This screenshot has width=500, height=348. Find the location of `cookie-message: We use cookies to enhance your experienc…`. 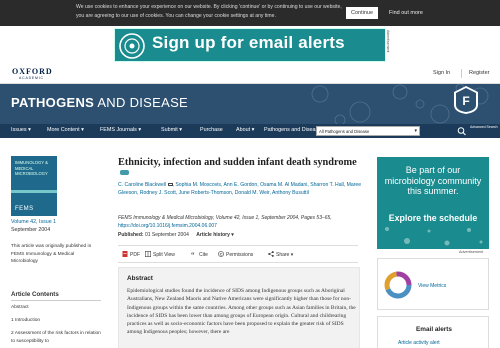

cookie-message: We use cookies to enhance your experienc… is located at coordinates (209, 11).